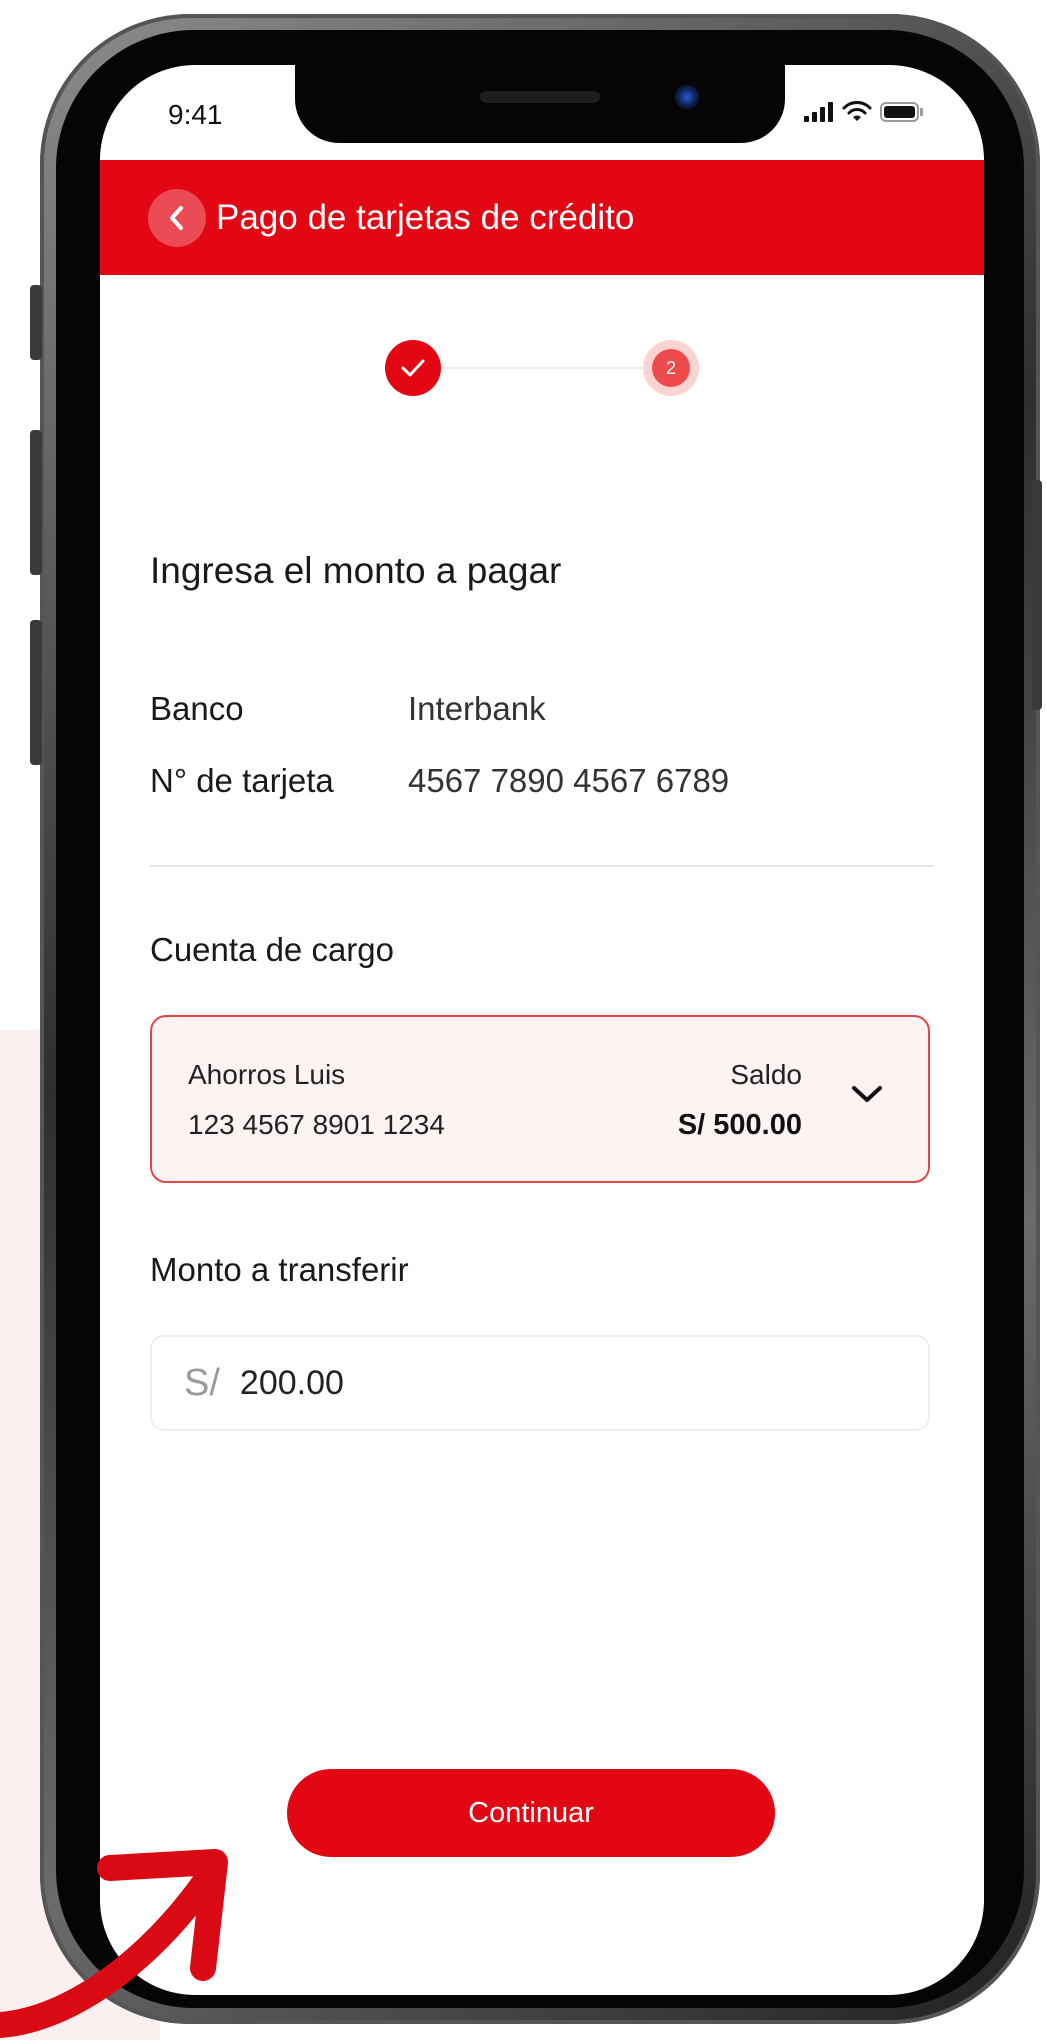  Describe the element at coordinates (542, 866) in the screenshot. I see `divider` at that location.